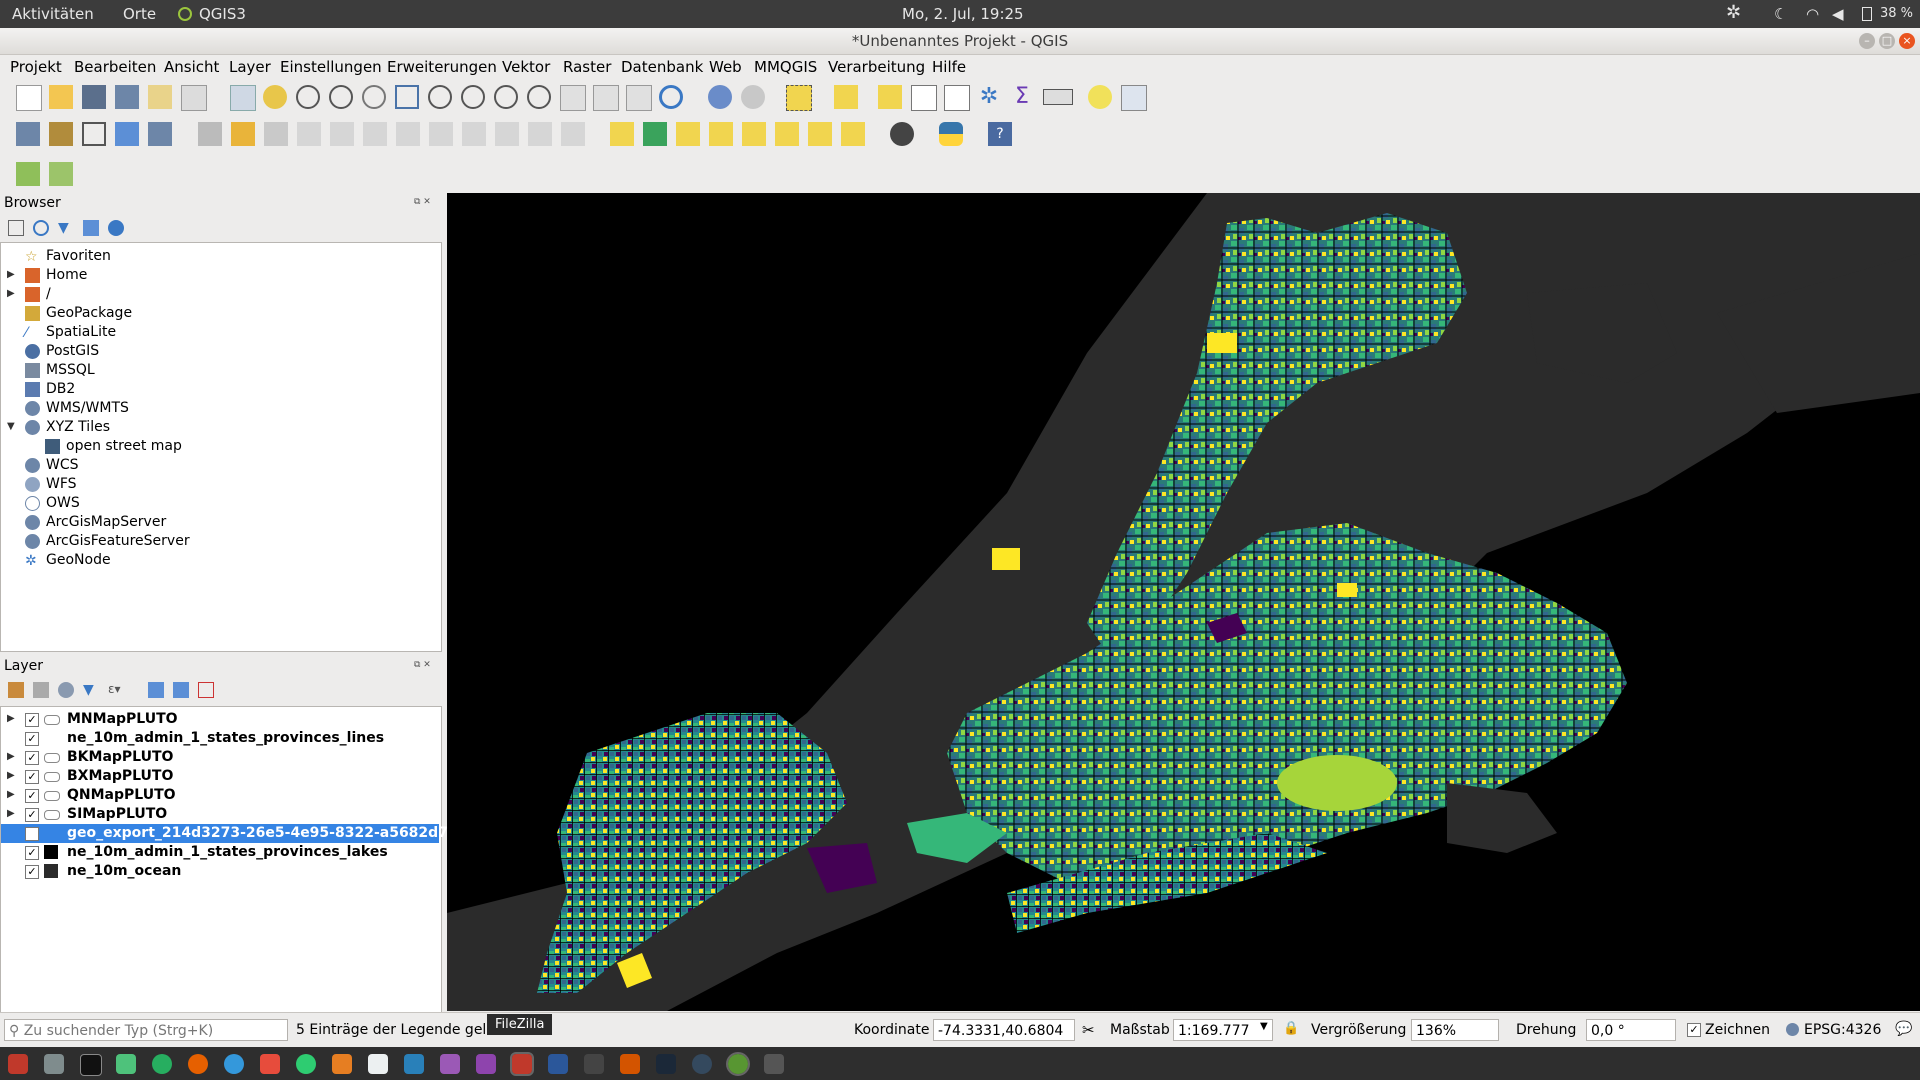 Image resolution: width=1920 pixels, height=1080 pixels. Describe the element at coordinates (1022, 97) in the screenshot. I see `statistics-icon: Σ` at that location.